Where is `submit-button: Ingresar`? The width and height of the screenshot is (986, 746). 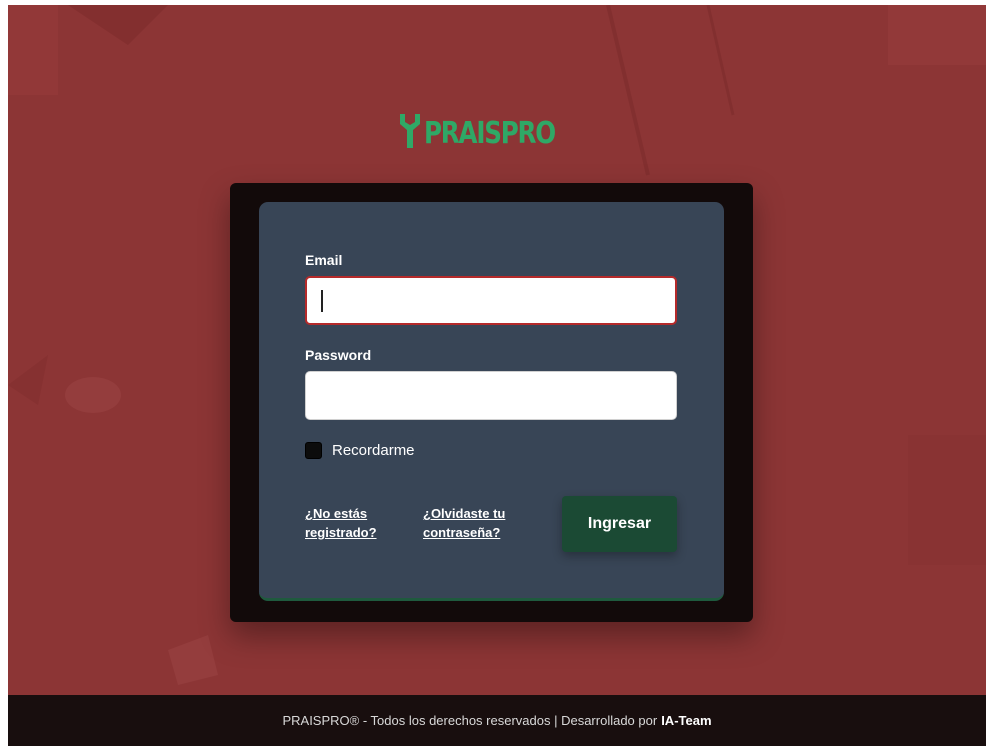 submit-button: Ingresar is located at coordinates (619, 524).